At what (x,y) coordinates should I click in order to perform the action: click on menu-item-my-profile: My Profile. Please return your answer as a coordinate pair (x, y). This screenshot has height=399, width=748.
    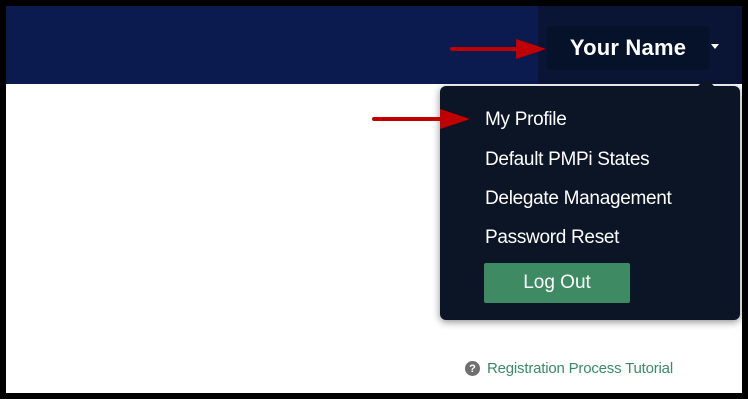
    Looking at the image, I should click on (526, 120).